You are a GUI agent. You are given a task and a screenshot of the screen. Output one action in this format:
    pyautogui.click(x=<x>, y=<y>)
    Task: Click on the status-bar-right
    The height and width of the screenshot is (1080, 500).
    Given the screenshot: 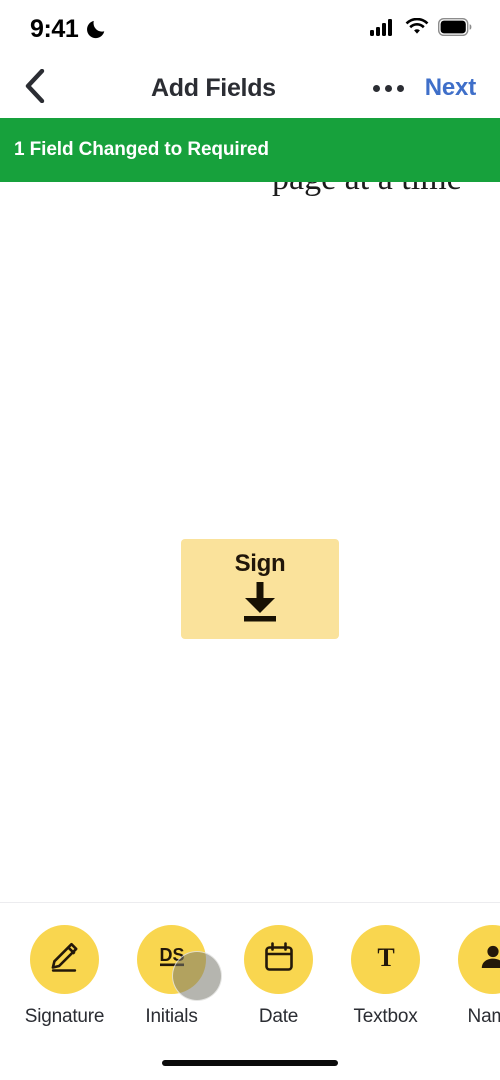 What is the action you would take?
    pyautogui.click(x=421, y=29)
    